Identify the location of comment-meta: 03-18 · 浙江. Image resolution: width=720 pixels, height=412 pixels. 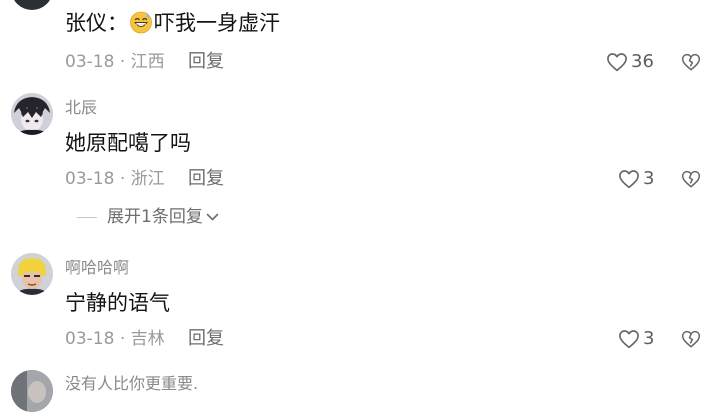
(115, 179).